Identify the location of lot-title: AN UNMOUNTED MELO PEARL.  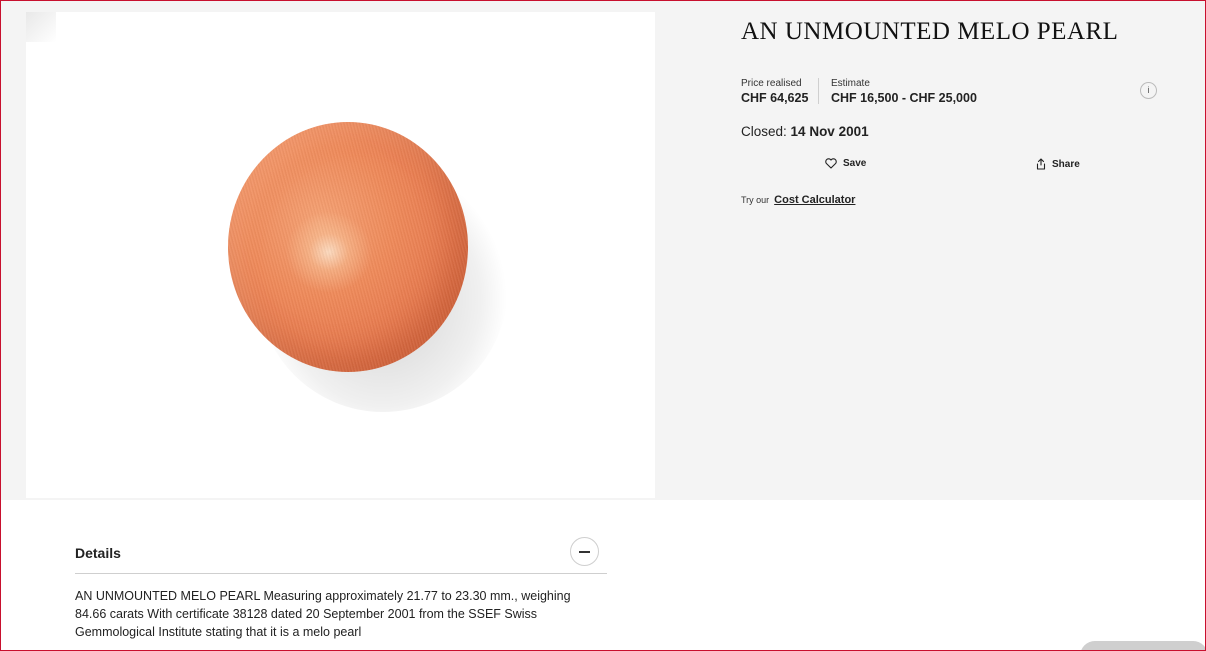
(930, 31).